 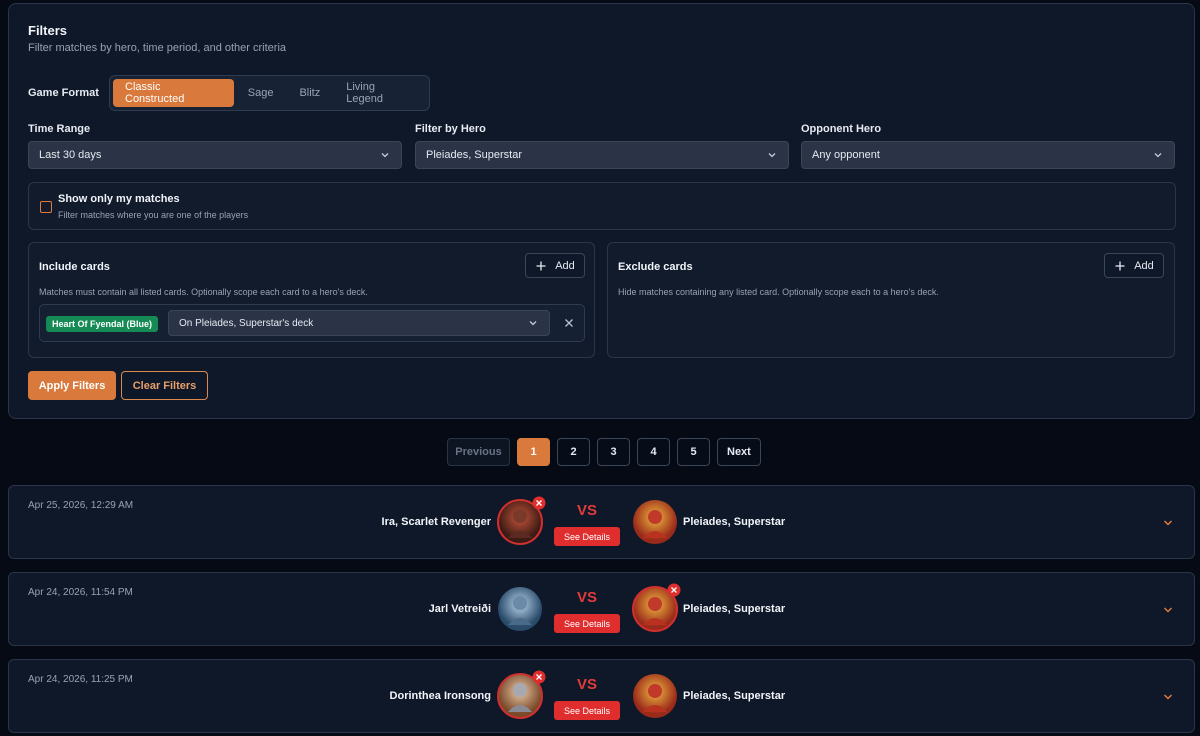 I want to click on filters-title: Filters, so click(x=48, y=30).